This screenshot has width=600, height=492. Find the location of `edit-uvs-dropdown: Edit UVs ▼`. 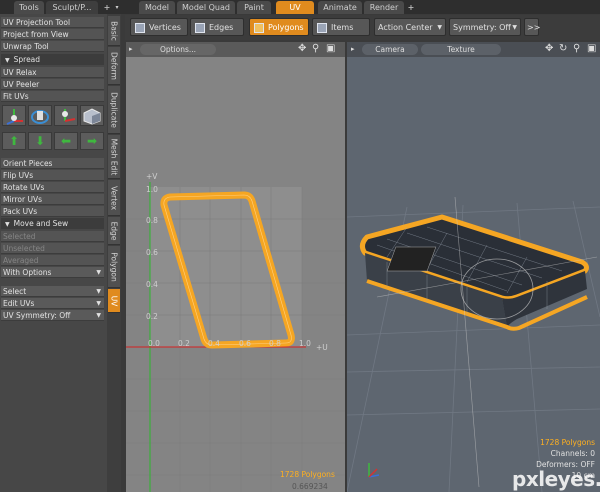

edit-uvs-dropdown: Edit UVs ▼ is located at coordinates (52, 303).